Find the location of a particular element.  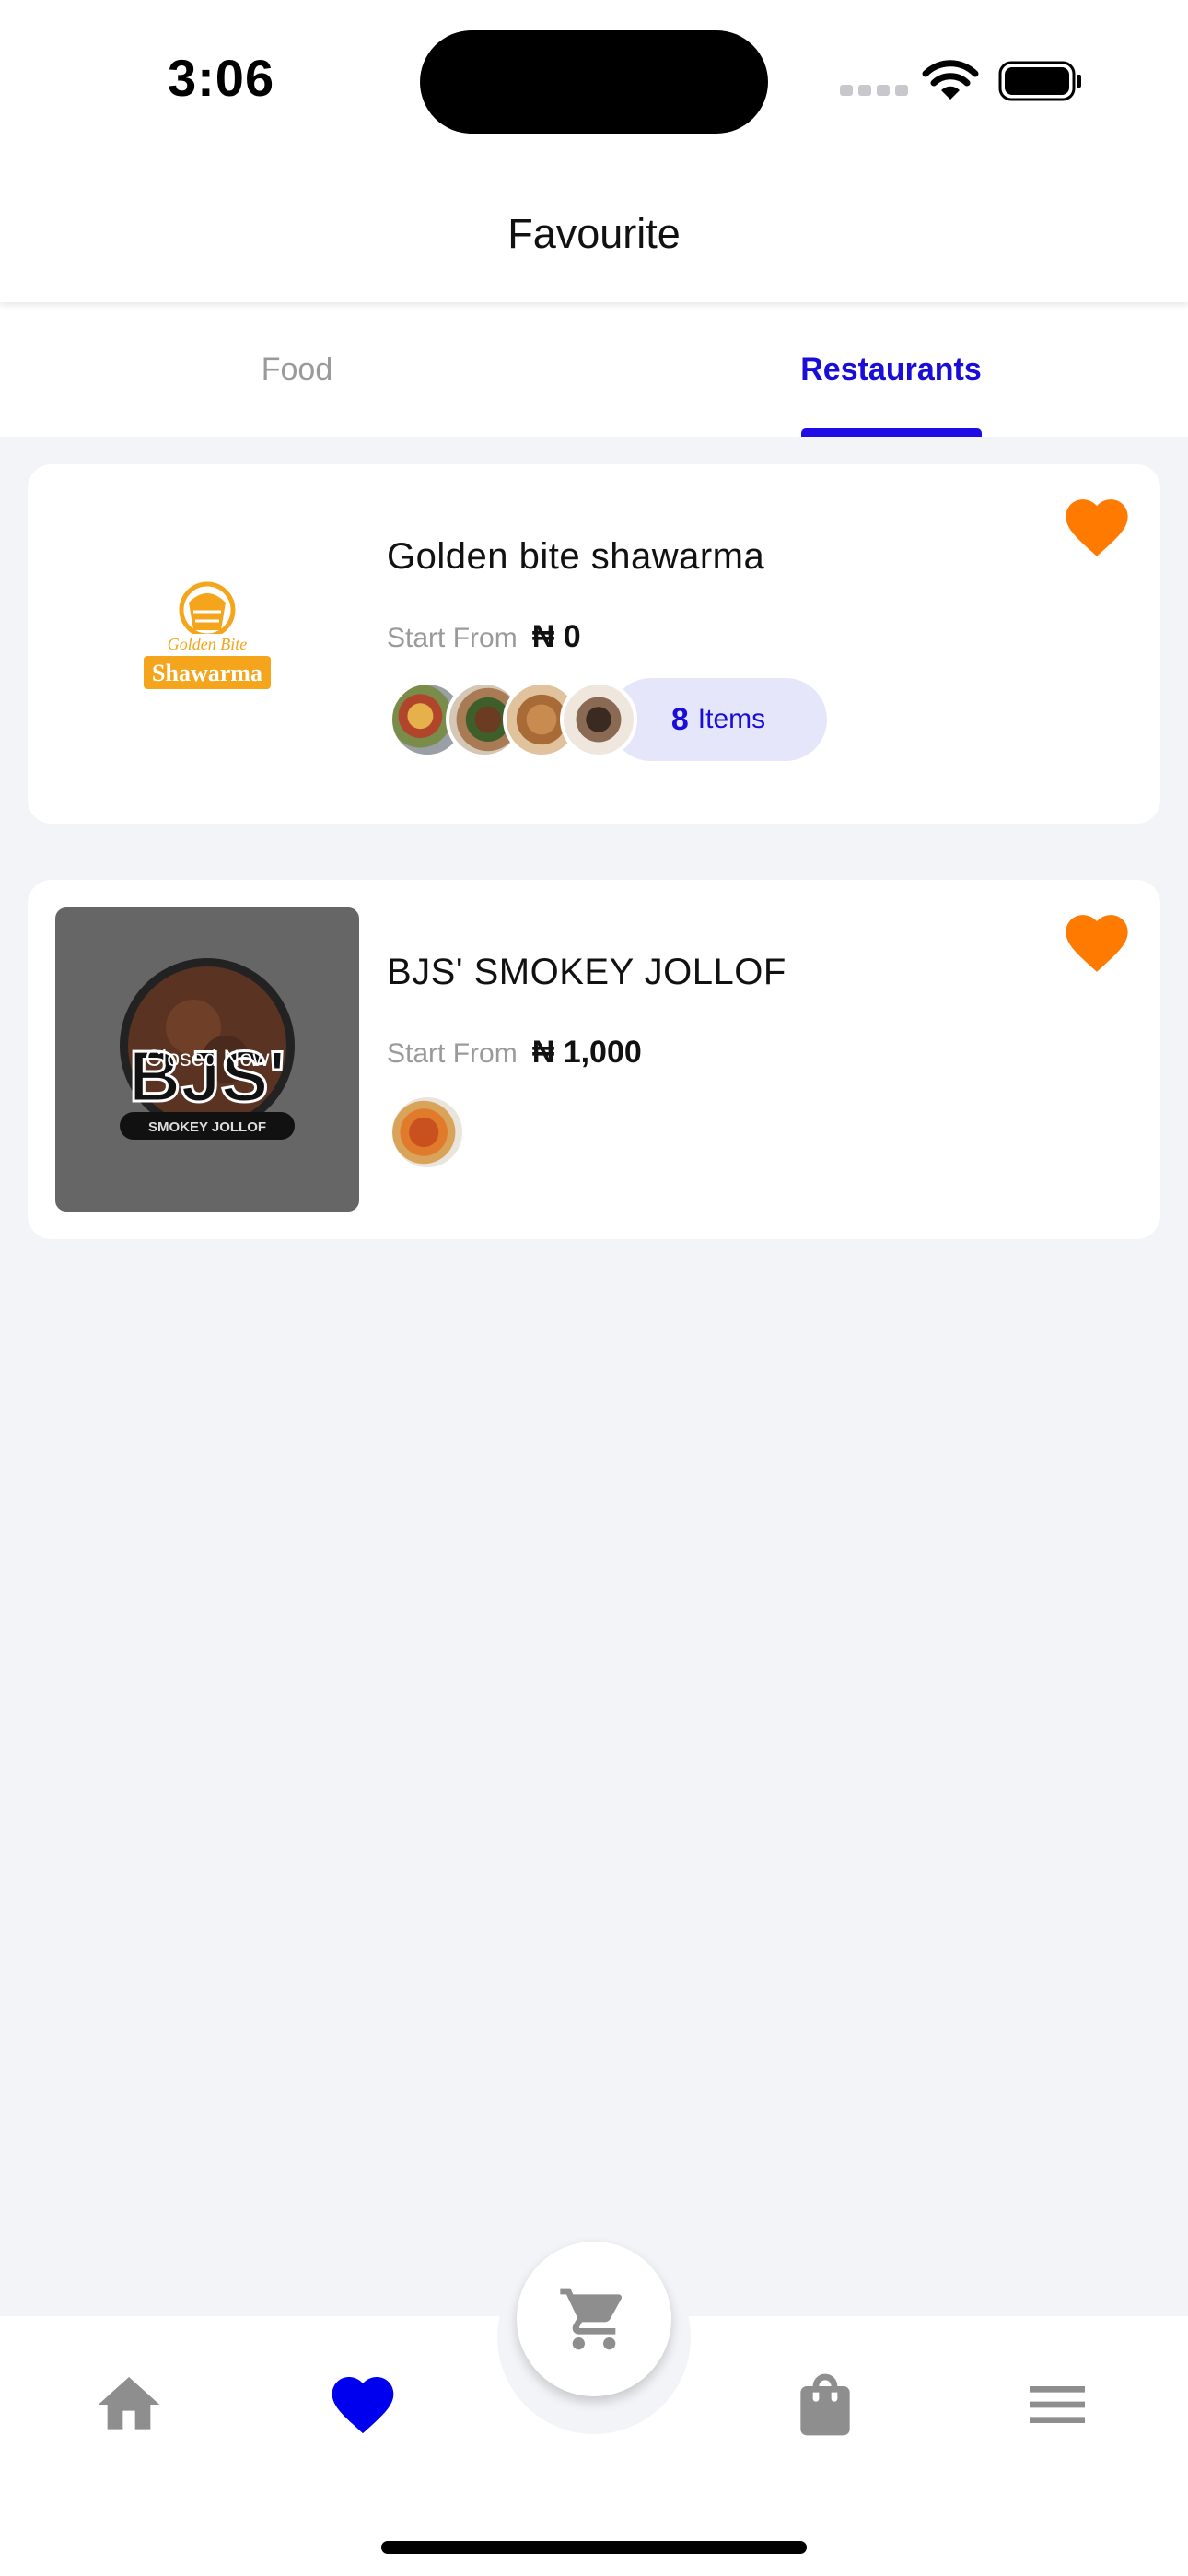

items-count: 8 is located at coordinates (679, 719).